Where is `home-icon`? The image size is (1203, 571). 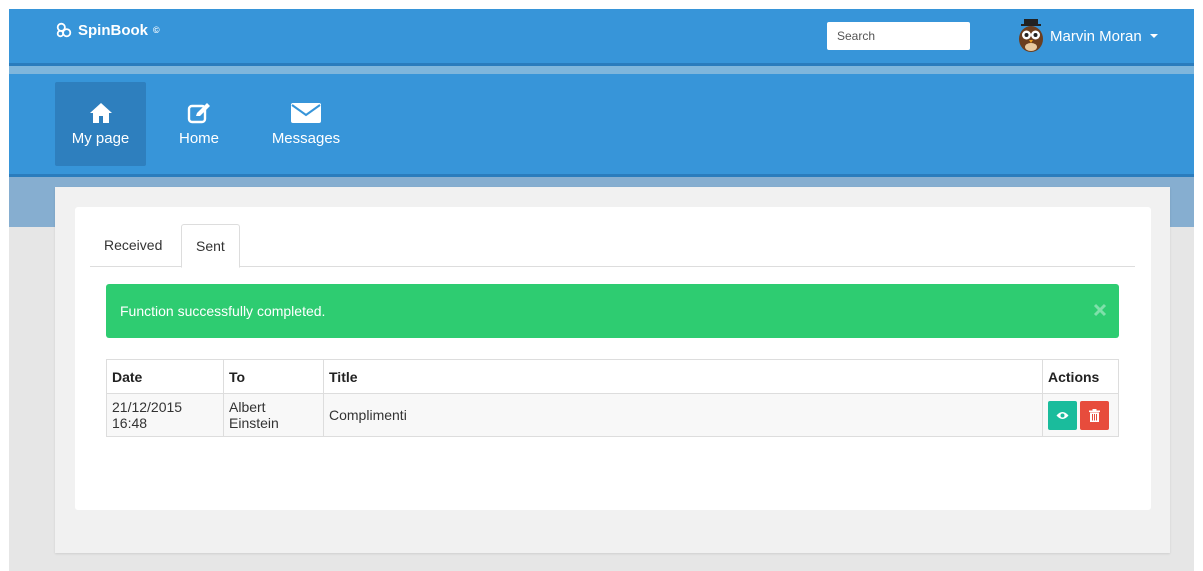 home-icon is located at coordinates (100, 112).